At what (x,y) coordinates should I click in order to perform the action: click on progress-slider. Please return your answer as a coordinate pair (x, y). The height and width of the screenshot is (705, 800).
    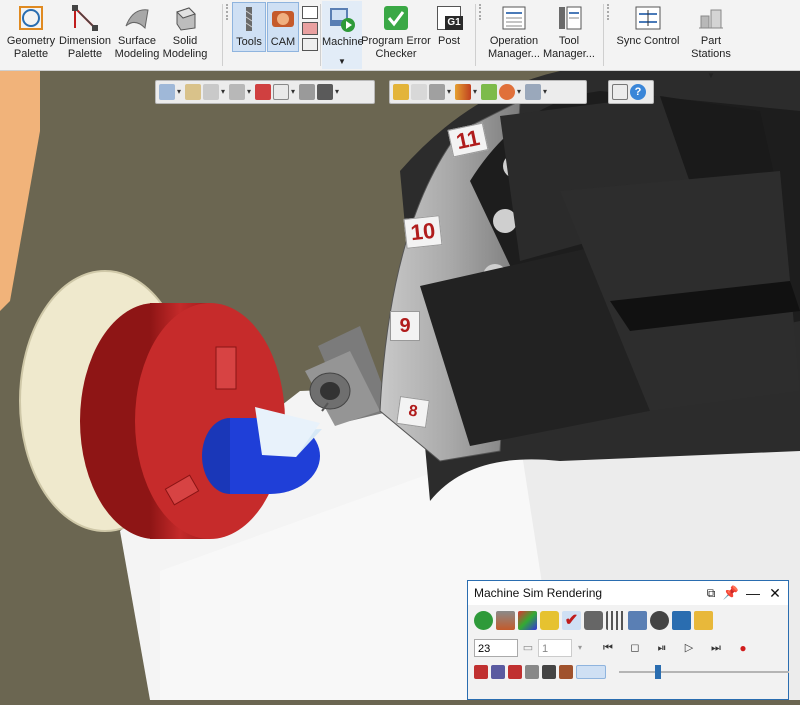
    Looking at the image, I should click on (704, 672).